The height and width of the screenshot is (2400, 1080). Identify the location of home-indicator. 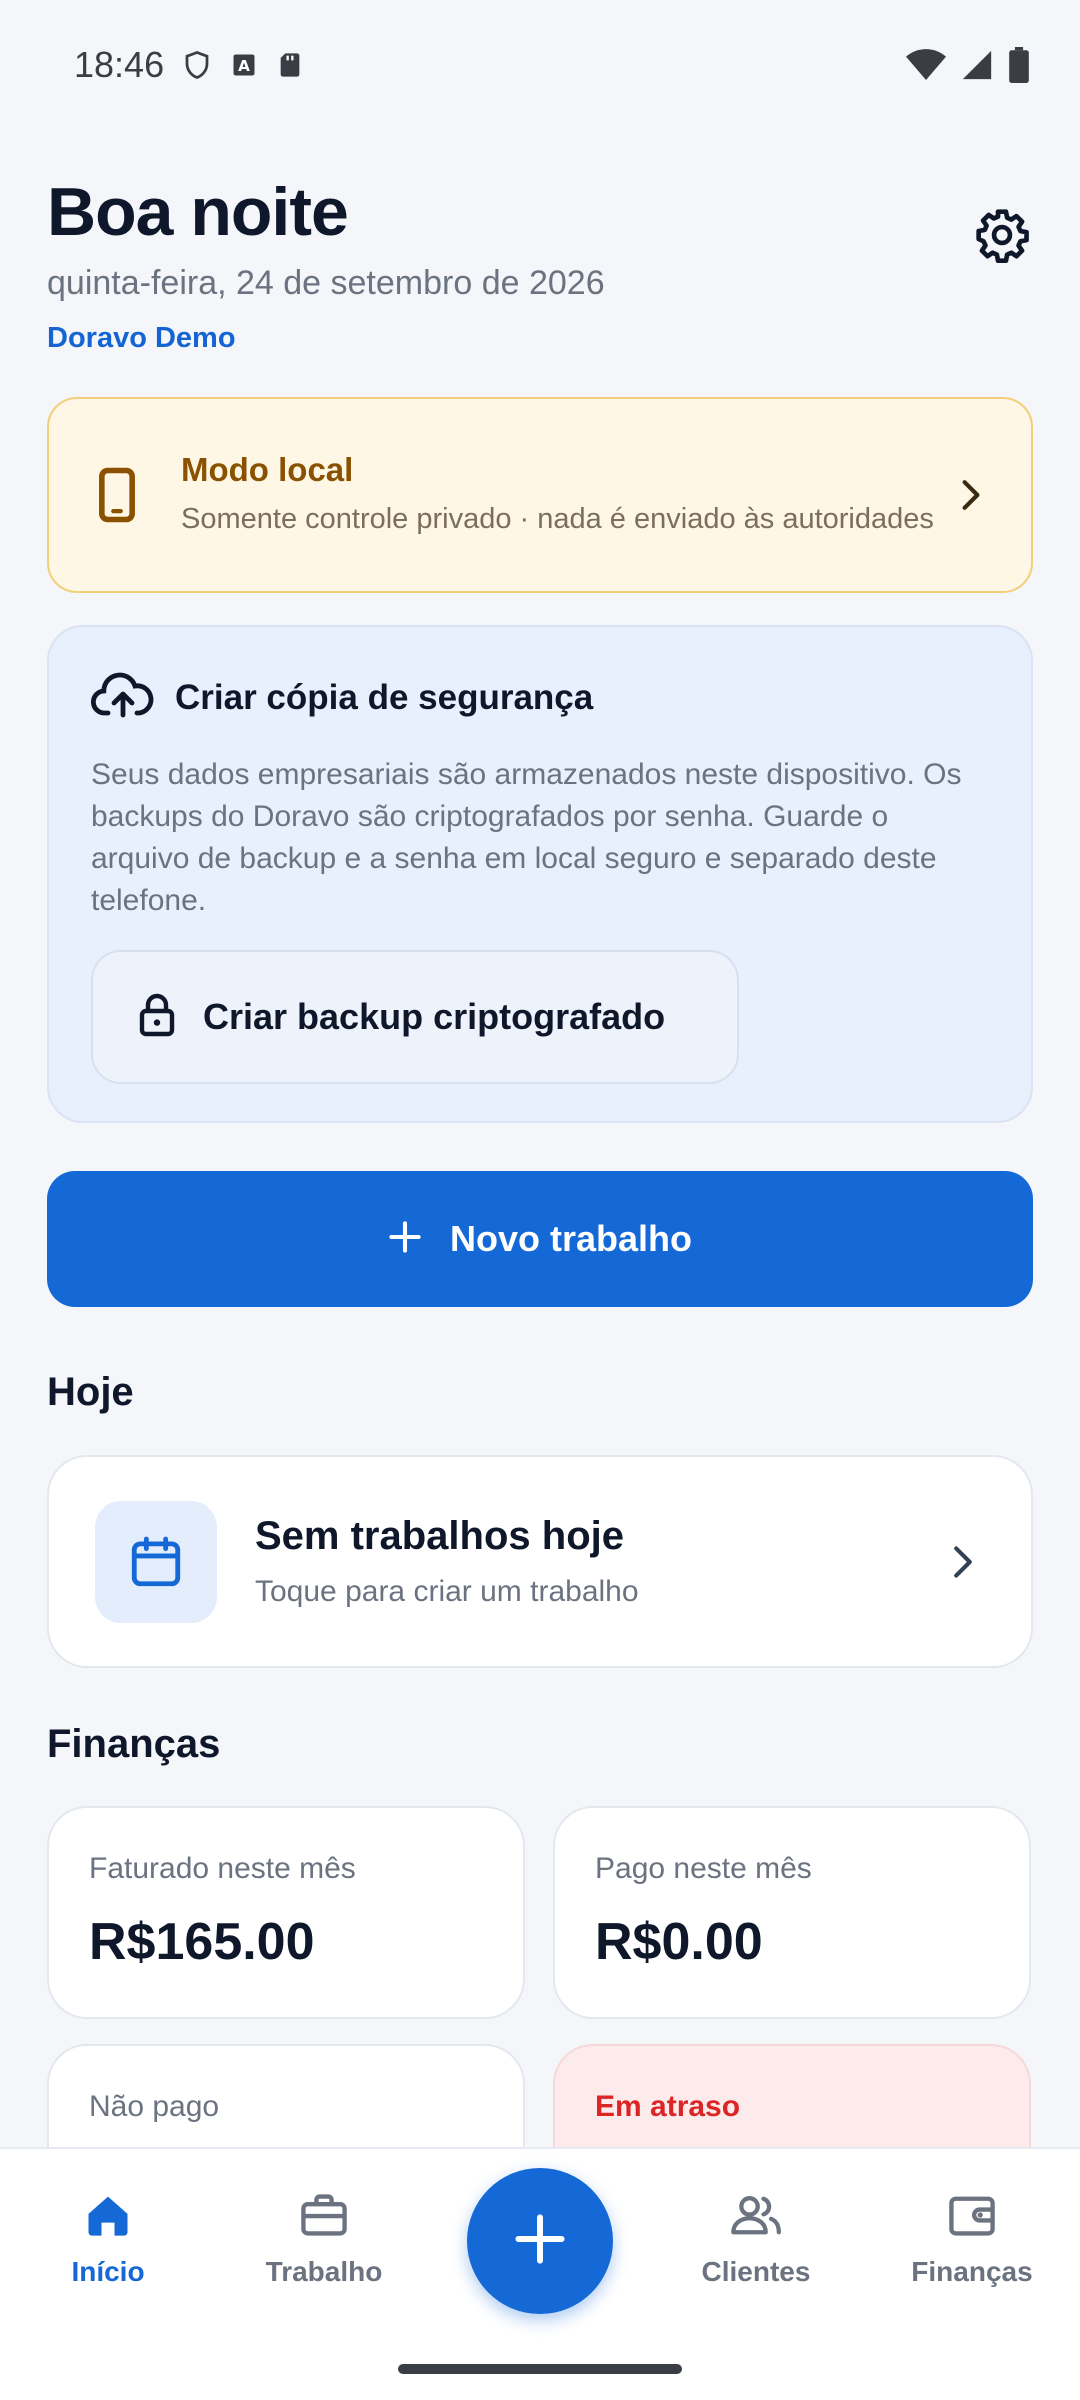
(540, 2369).